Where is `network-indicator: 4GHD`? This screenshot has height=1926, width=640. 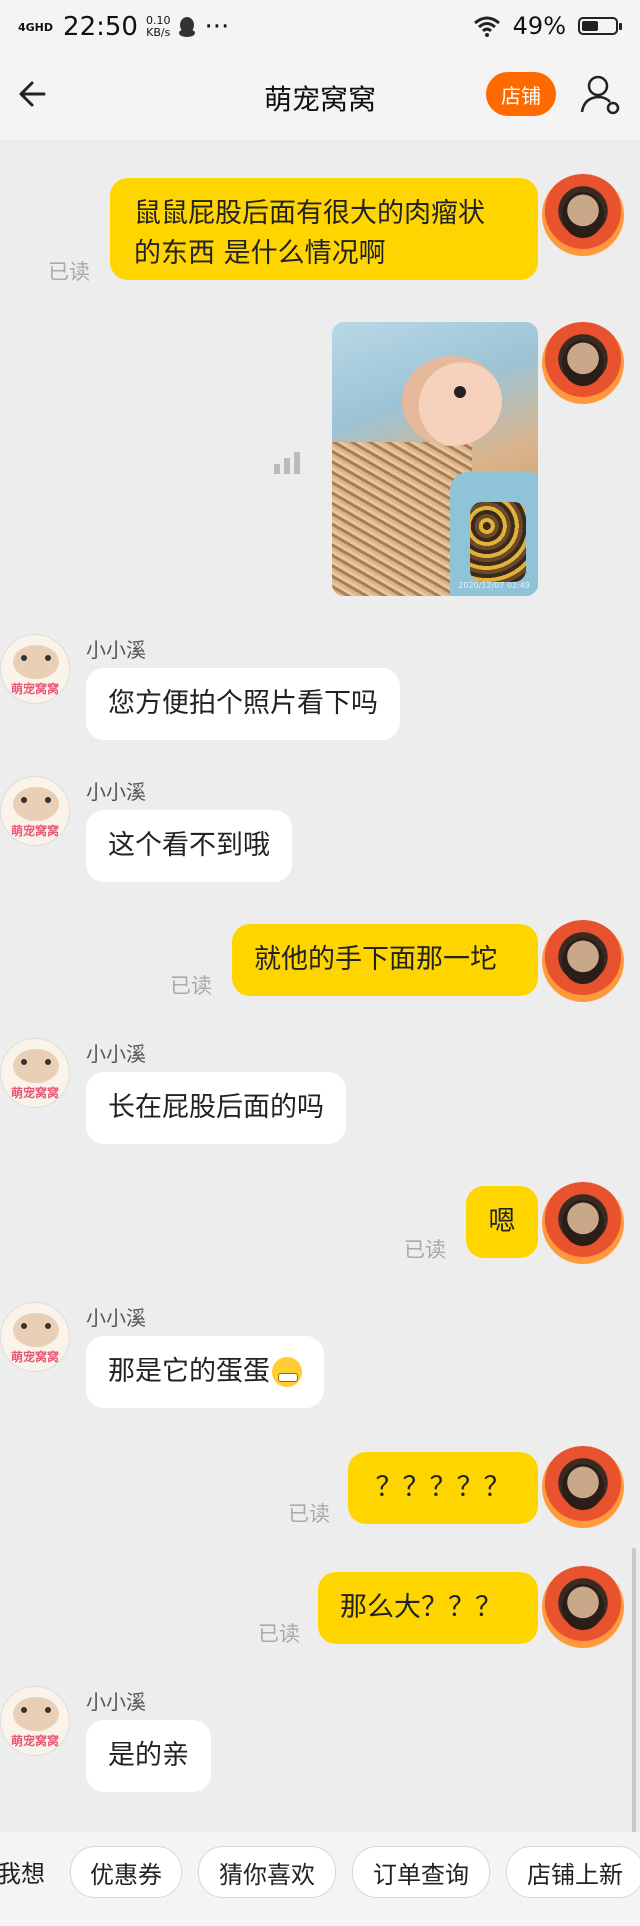 network-indicator: 4GHD is located at coordinates (36, 27).